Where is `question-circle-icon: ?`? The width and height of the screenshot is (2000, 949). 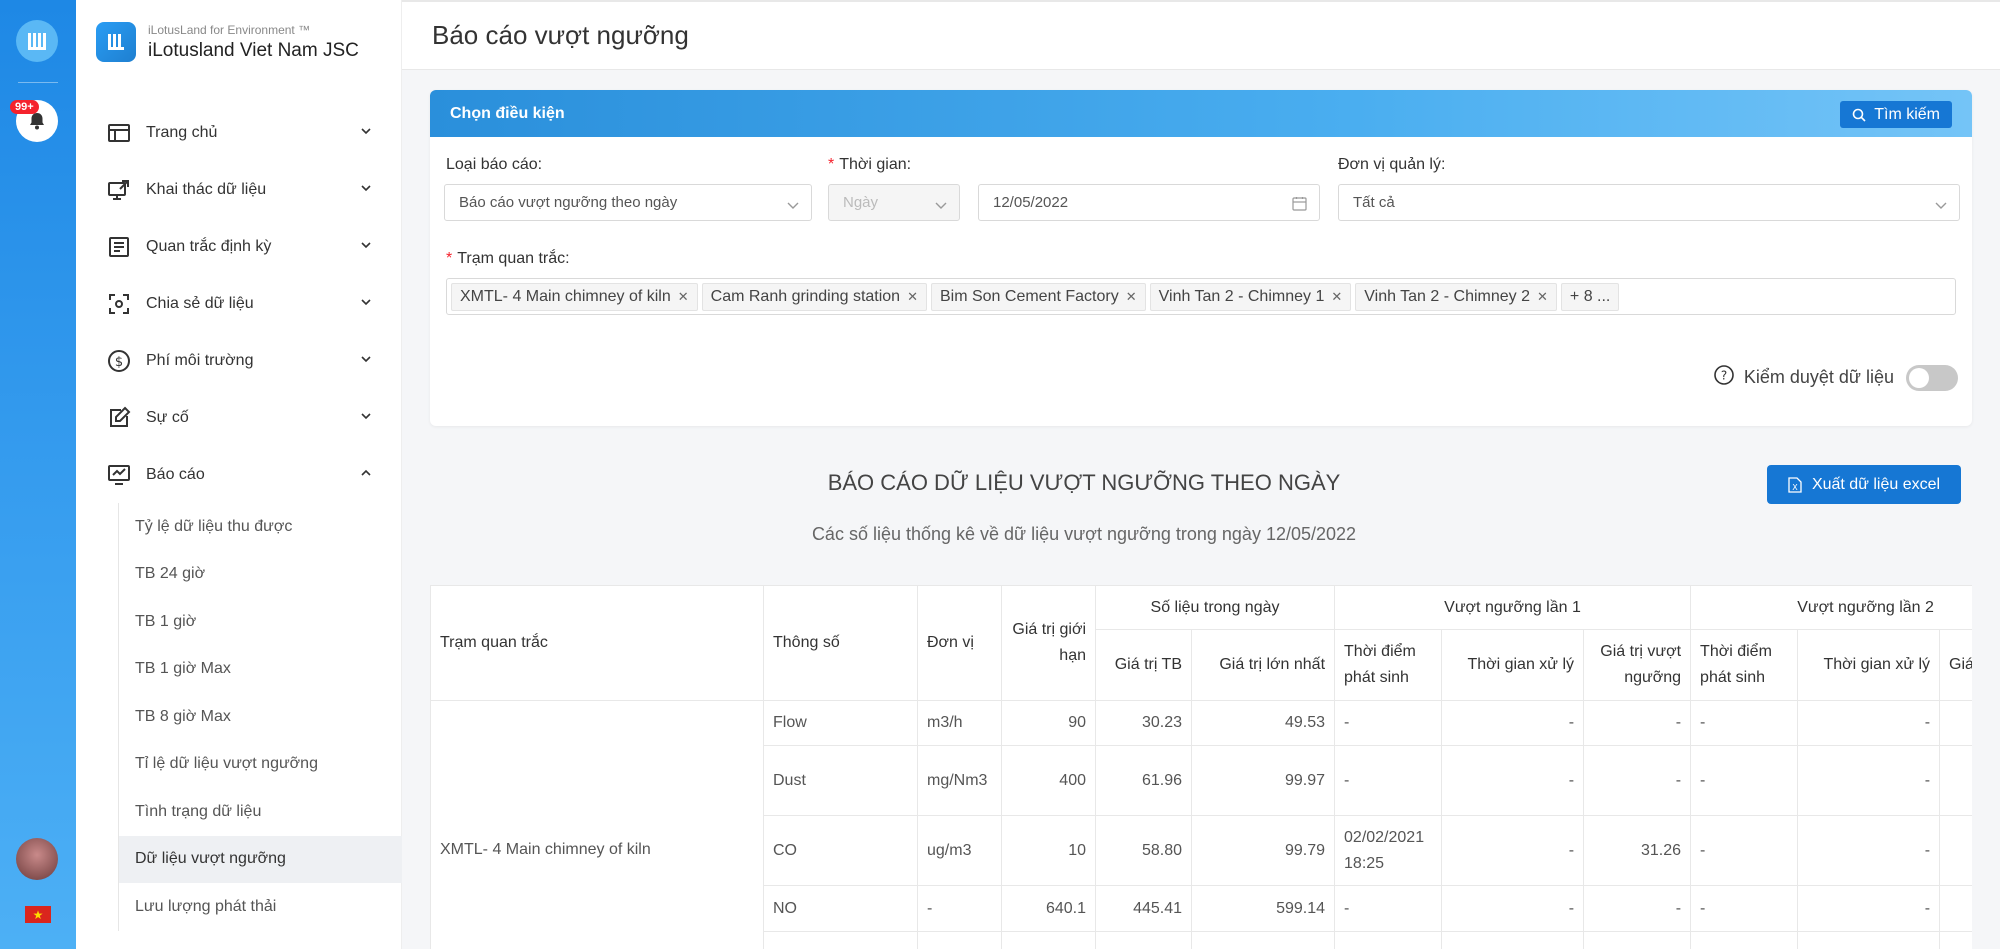 question-circle-icon: ? is located at coordinates (1724, 377).